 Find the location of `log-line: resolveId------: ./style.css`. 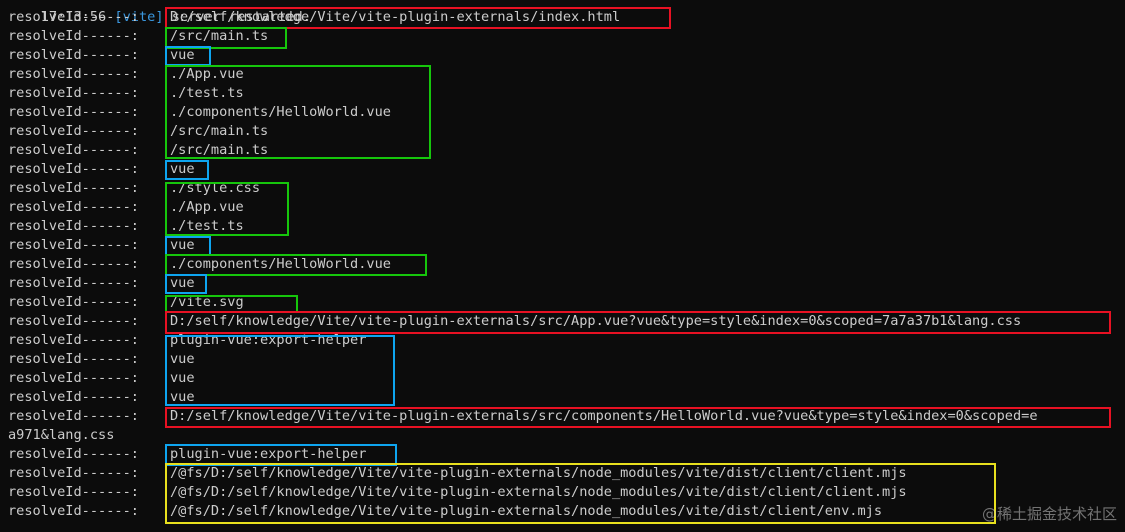

log-line: resolveId------: ./style.css is located at coordinates (134, 188).